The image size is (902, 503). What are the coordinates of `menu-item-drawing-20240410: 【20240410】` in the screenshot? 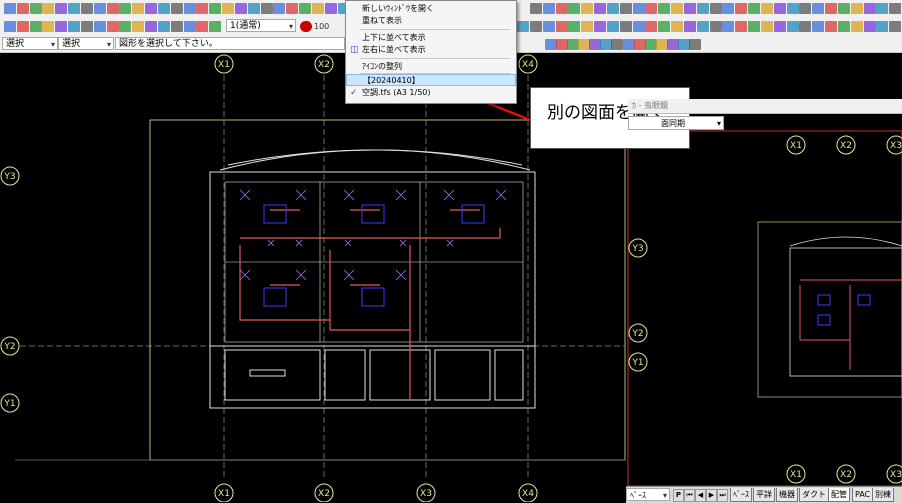 It's located at (431, 80).